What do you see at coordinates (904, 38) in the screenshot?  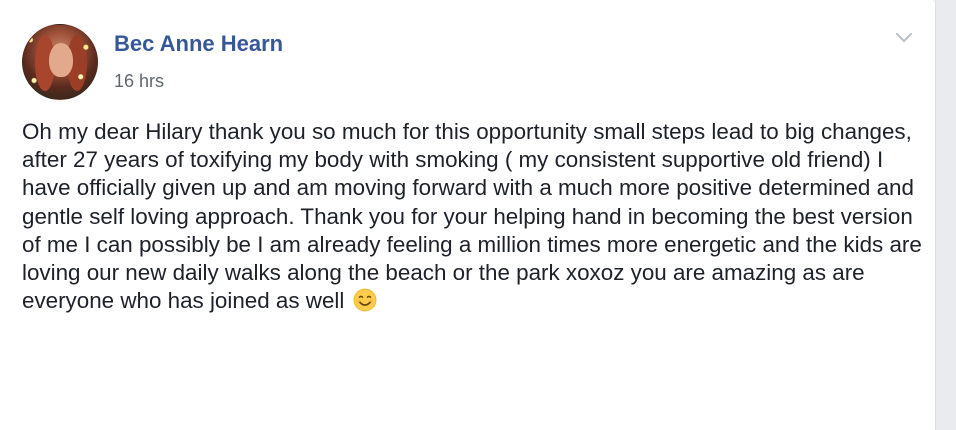 I see `chevron-down-icon` at bounding box center [904, 38].